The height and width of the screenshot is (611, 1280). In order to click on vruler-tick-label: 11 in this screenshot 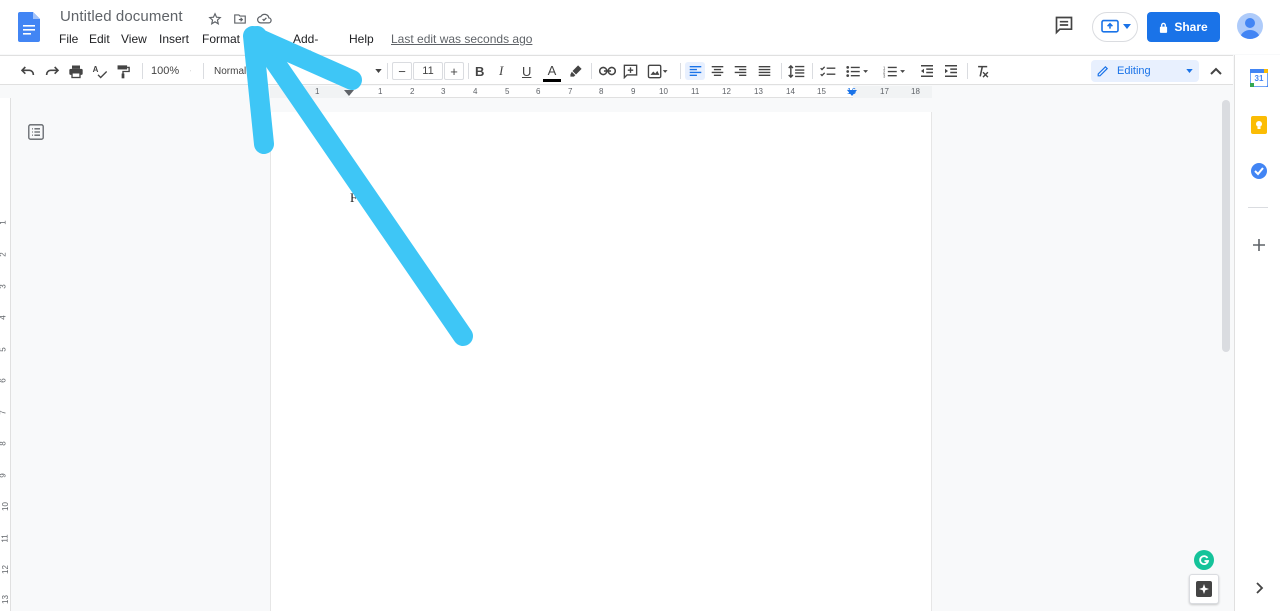, I will do `click(5, 538)`.